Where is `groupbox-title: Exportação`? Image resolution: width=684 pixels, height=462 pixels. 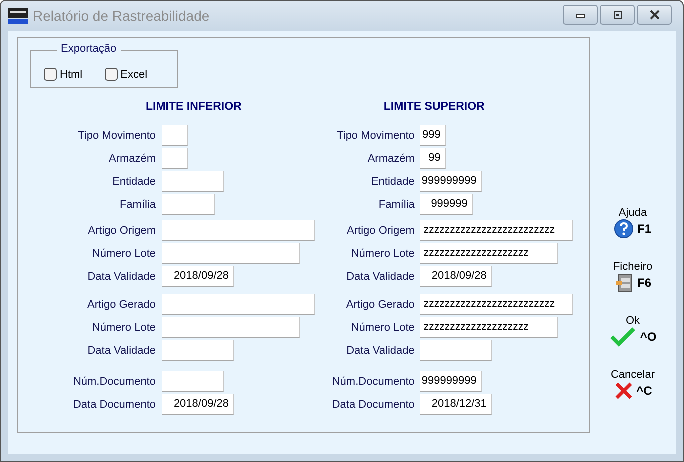 groupbox-title: Exportação is located at coordinates (89, 49).